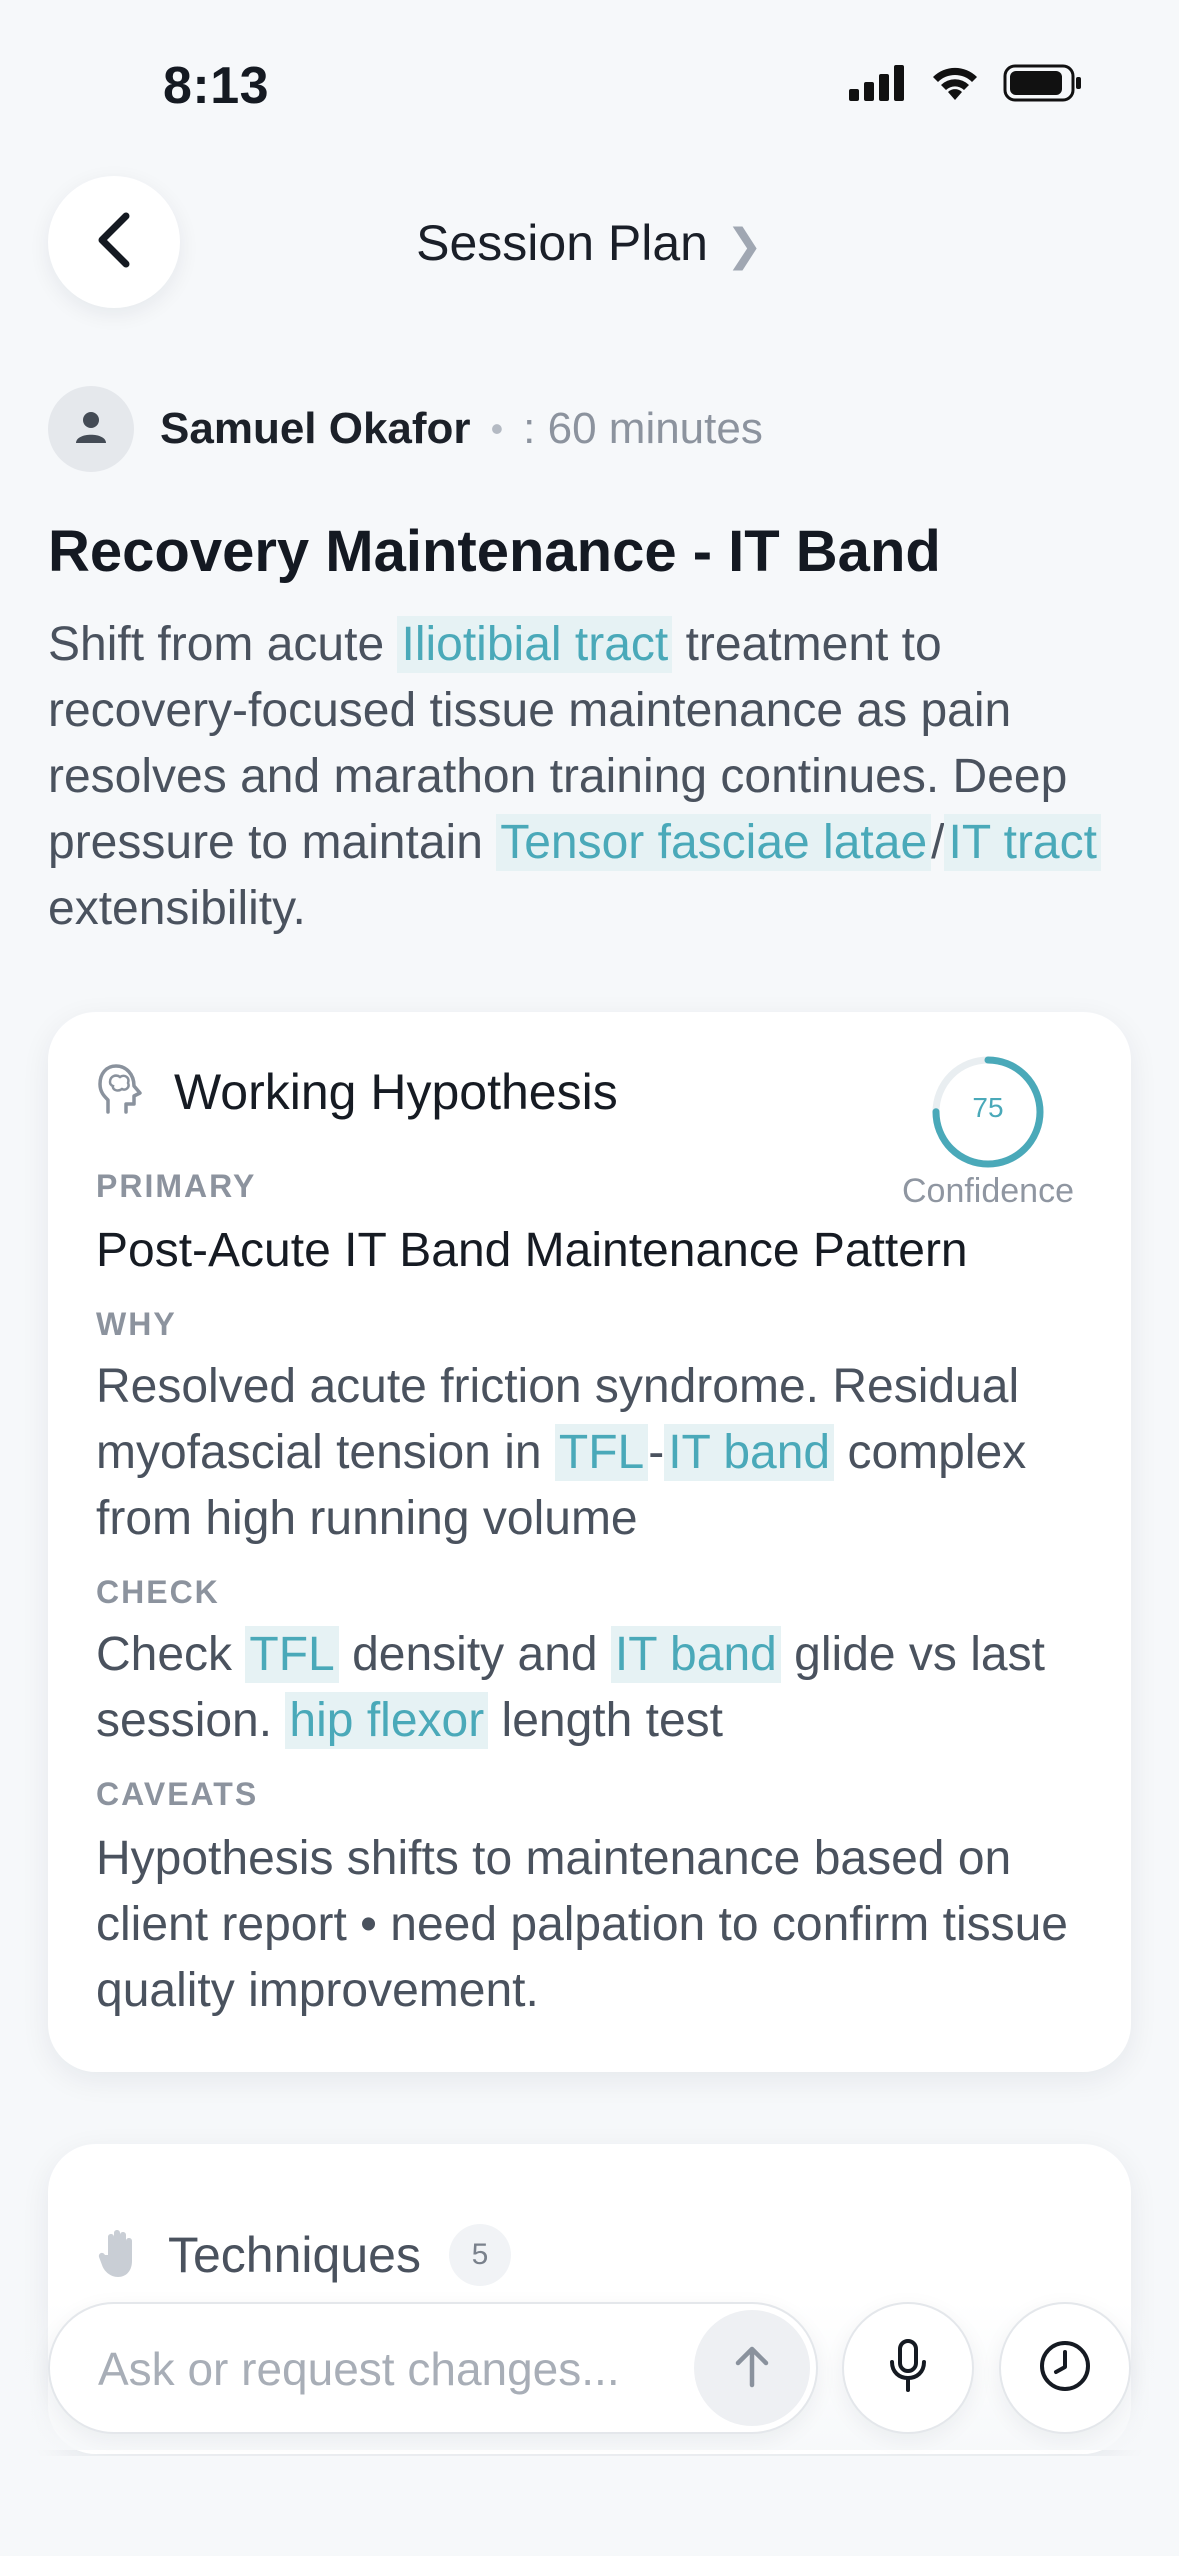 This screenshot has height=2556, width=1179. I want to click on check-text-part: density and, so click(474, 1654).